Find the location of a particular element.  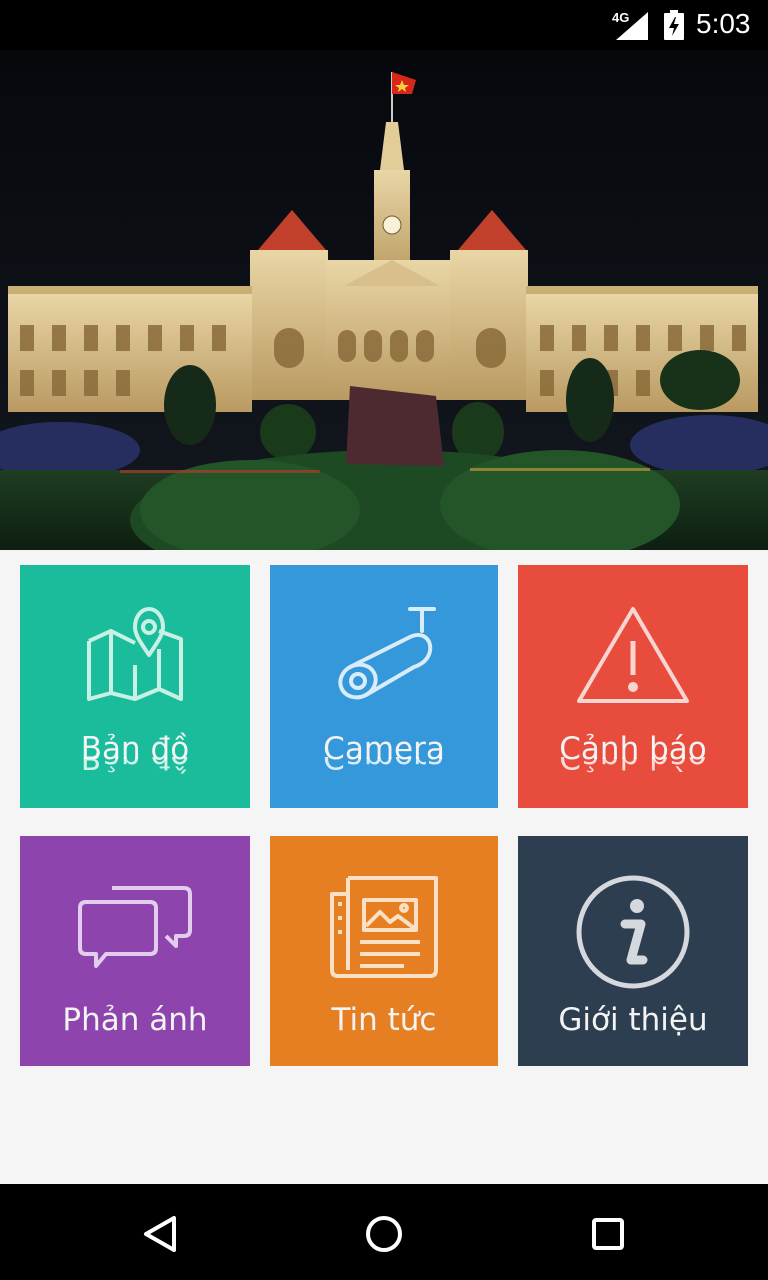

tile-map: Bản đồ Bản đồ is located at coordinates (135, 686).